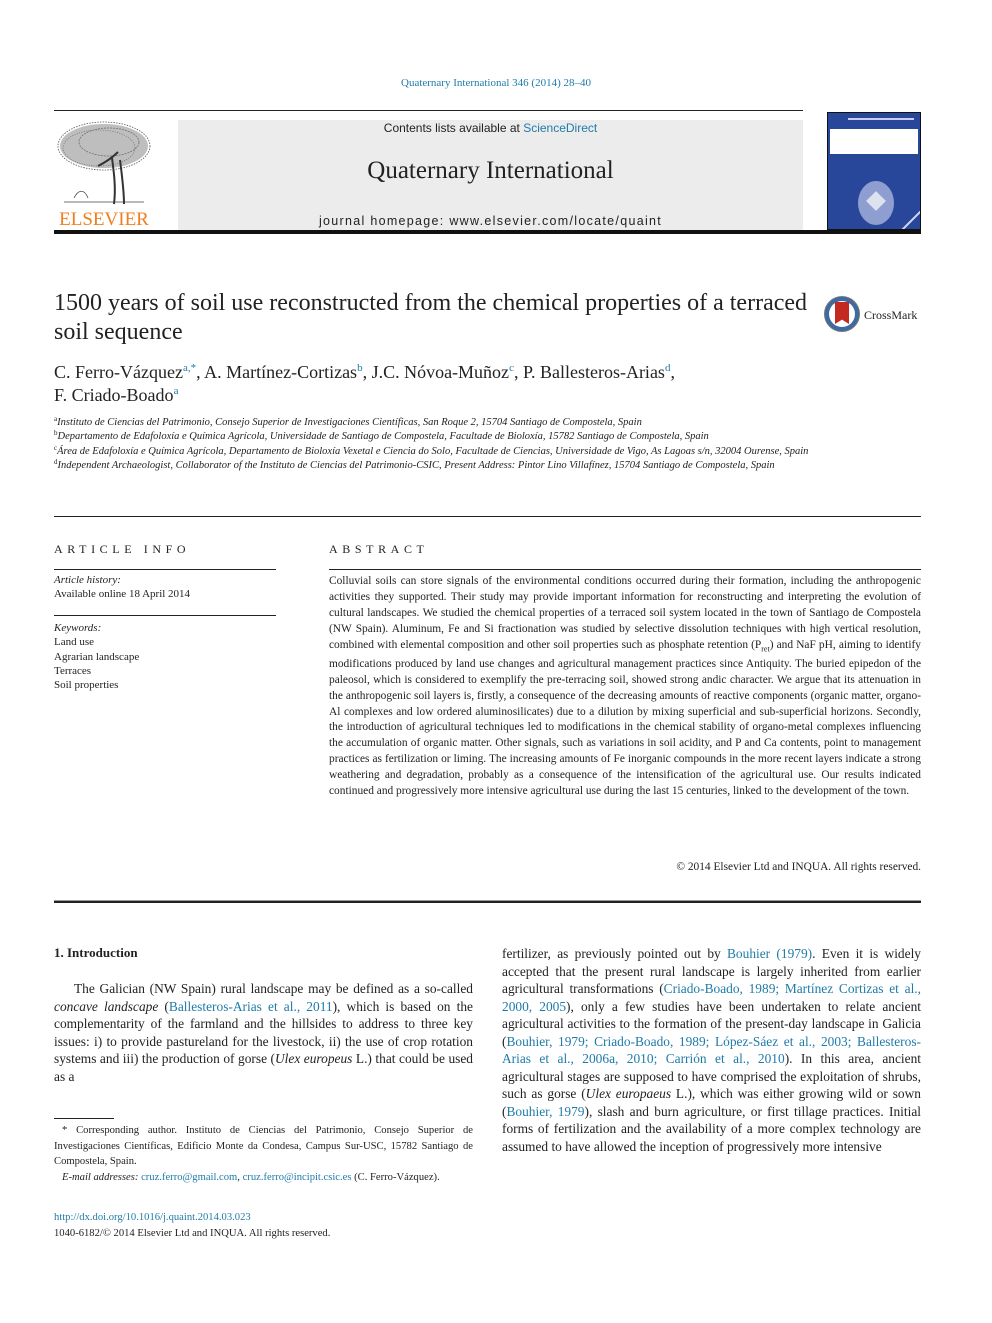 Image resolution: width=992 pixels, height=1323 pixels. Describe the element at coordinates (487, 516) in the screenshot. I see `section-rule` at that location.